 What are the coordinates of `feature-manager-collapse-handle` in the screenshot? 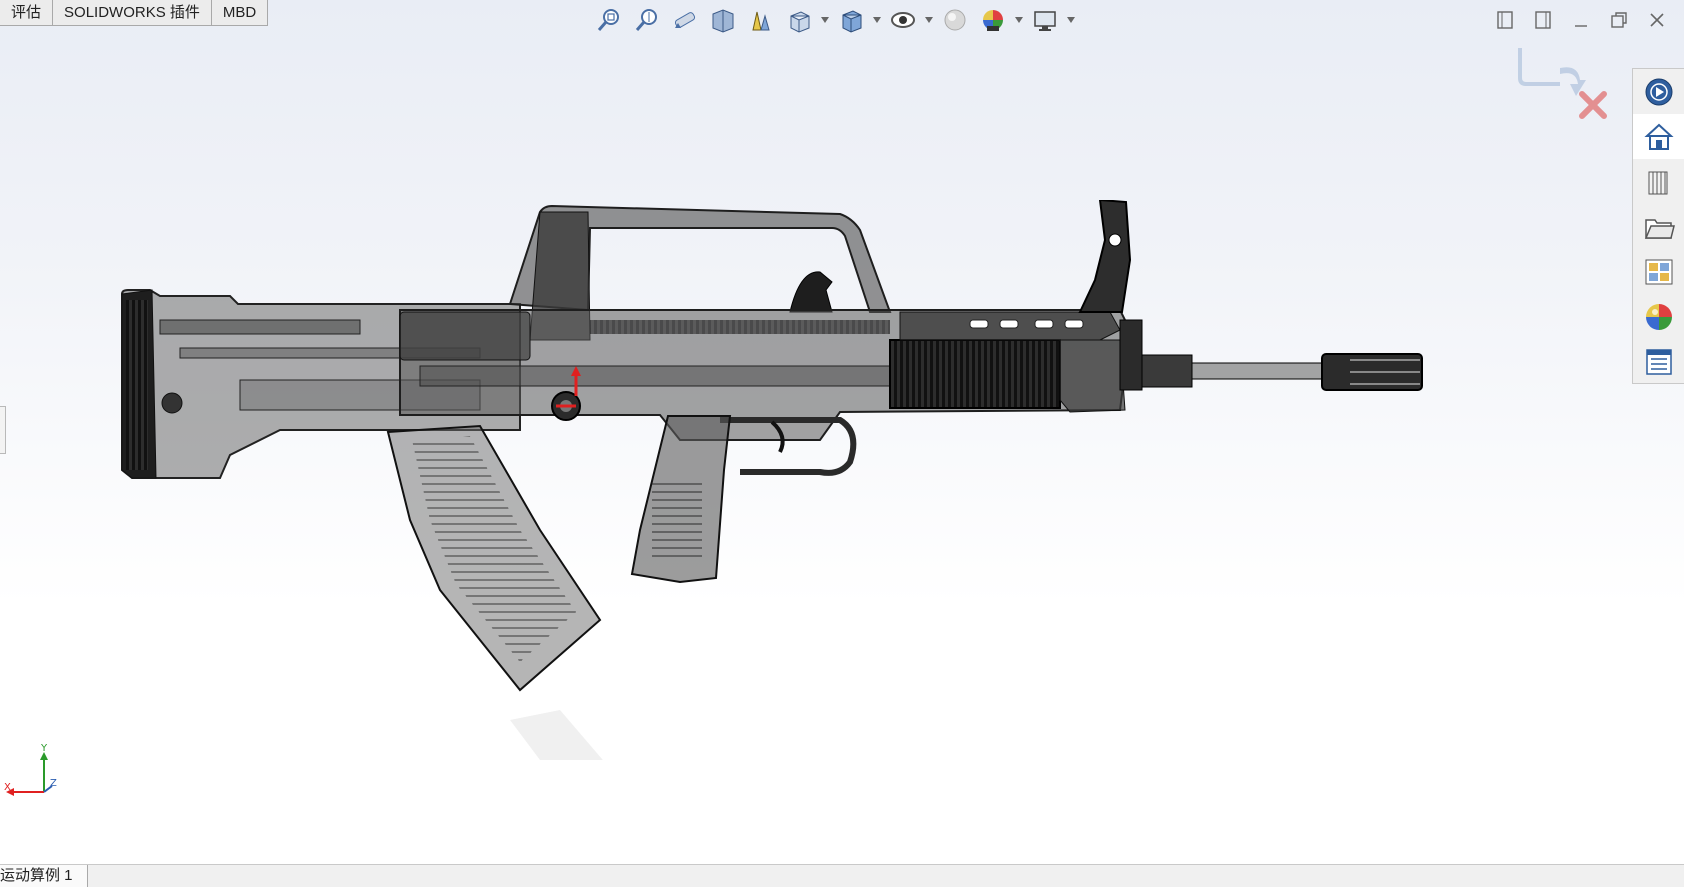 It's located at (3, 430).